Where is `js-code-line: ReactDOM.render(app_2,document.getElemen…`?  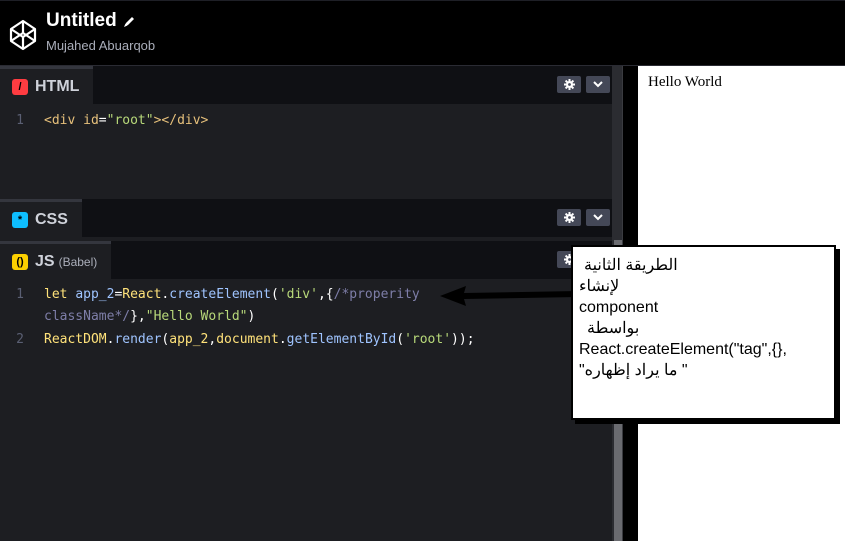
js-code-line: ReactDOM.render(app_2,document.getElemen… is located at coordinates (259, 339).